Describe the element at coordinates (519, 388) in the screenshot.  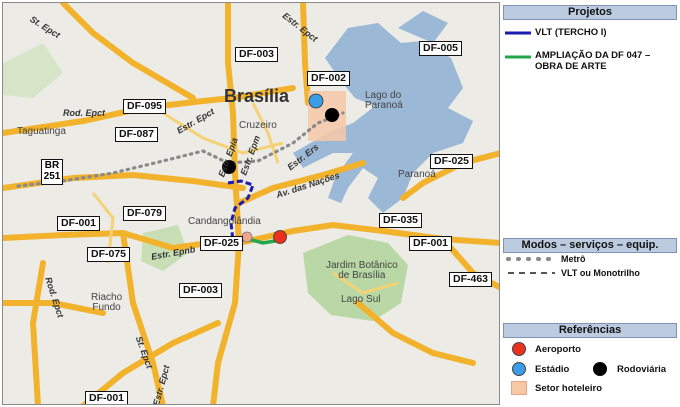
I see `legend-setor-icon` at that location.